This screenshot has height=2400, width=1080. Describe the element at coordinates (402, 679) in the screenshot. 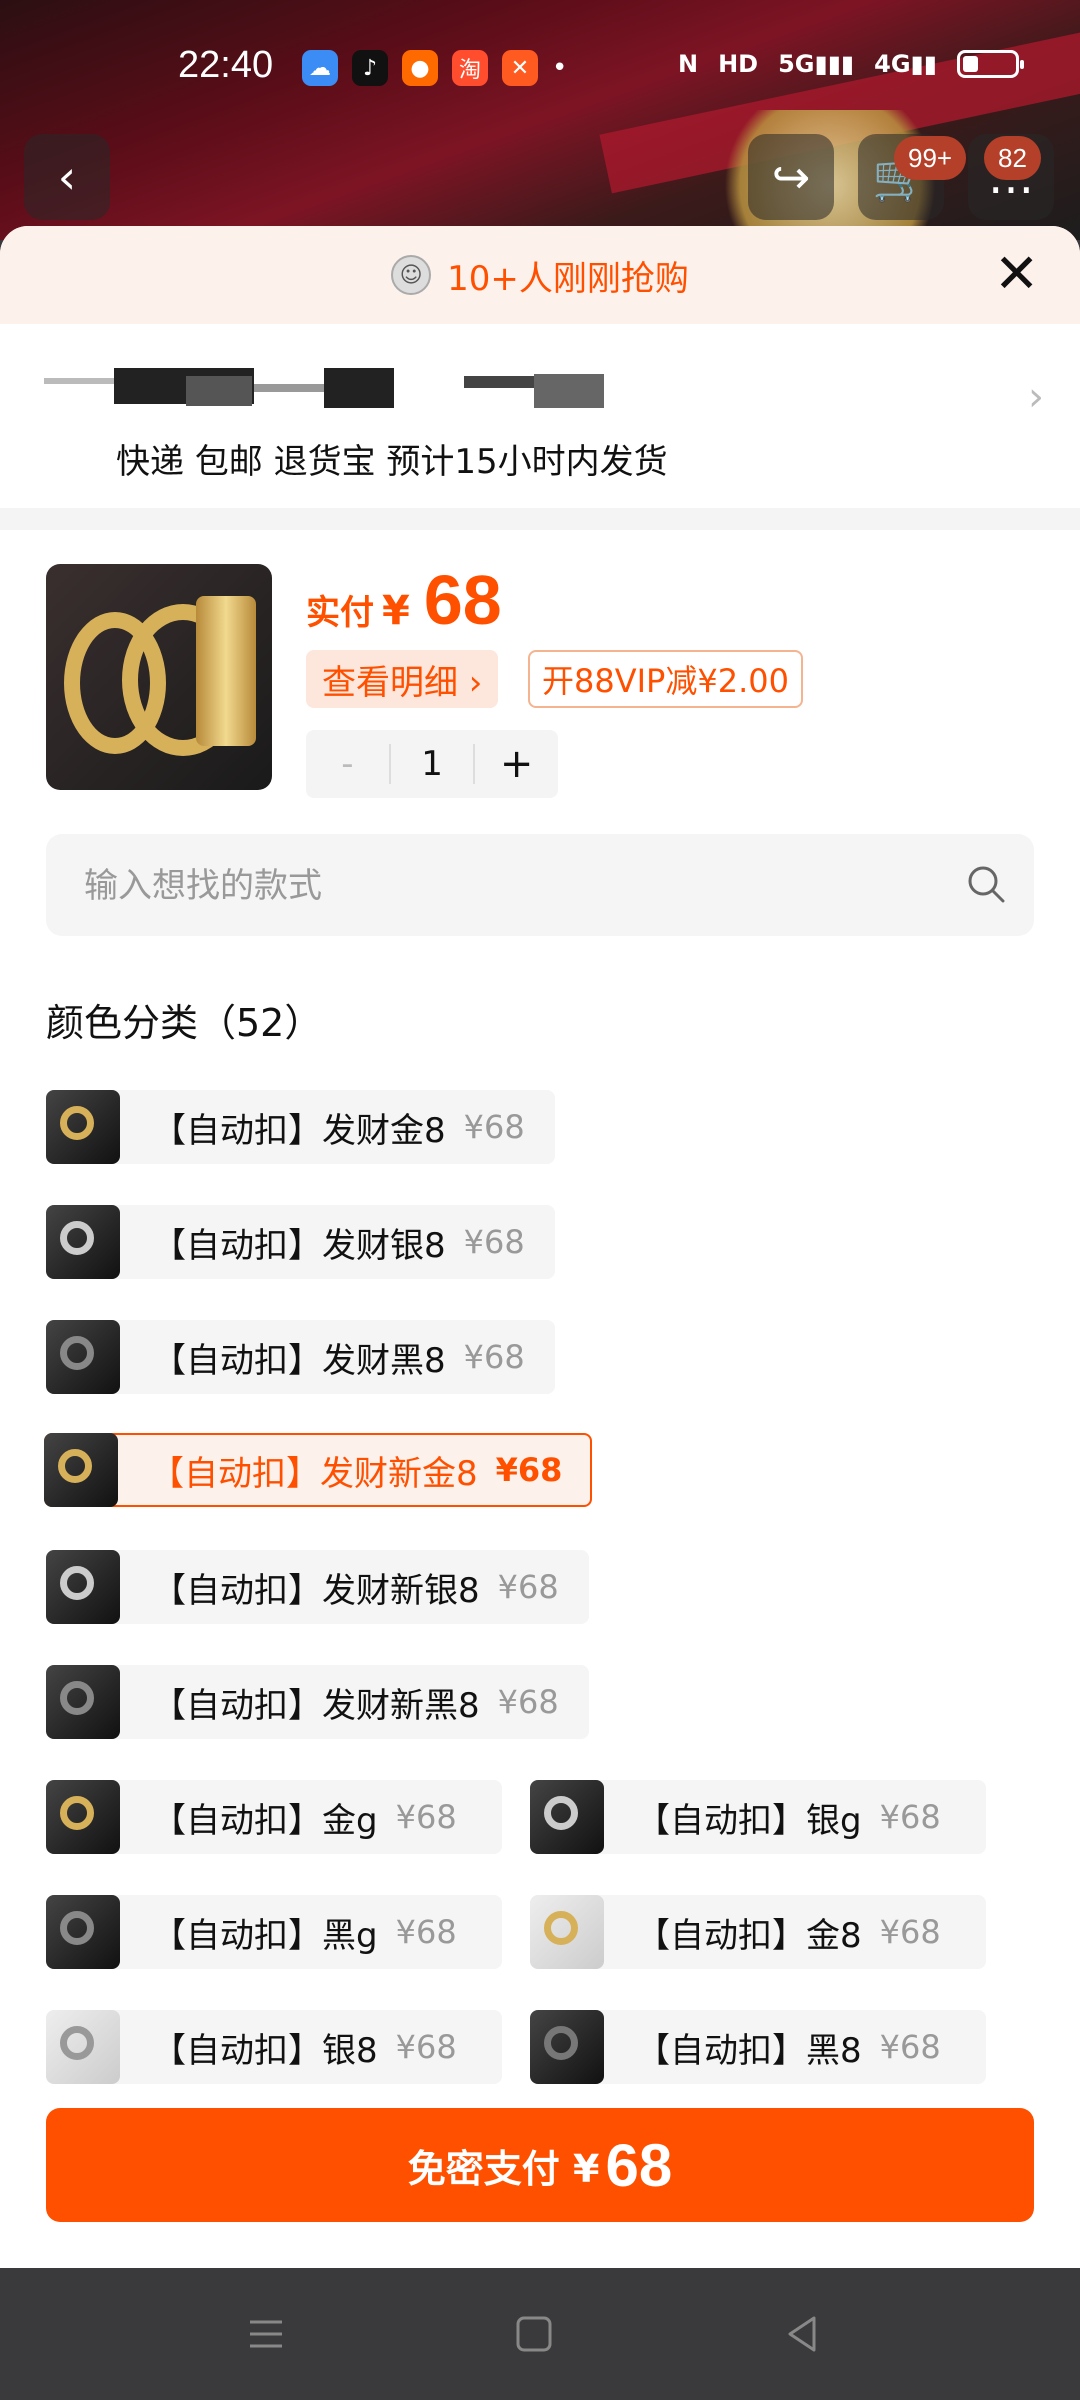

I see `view-details-button: 查看明细 ›` at that location.